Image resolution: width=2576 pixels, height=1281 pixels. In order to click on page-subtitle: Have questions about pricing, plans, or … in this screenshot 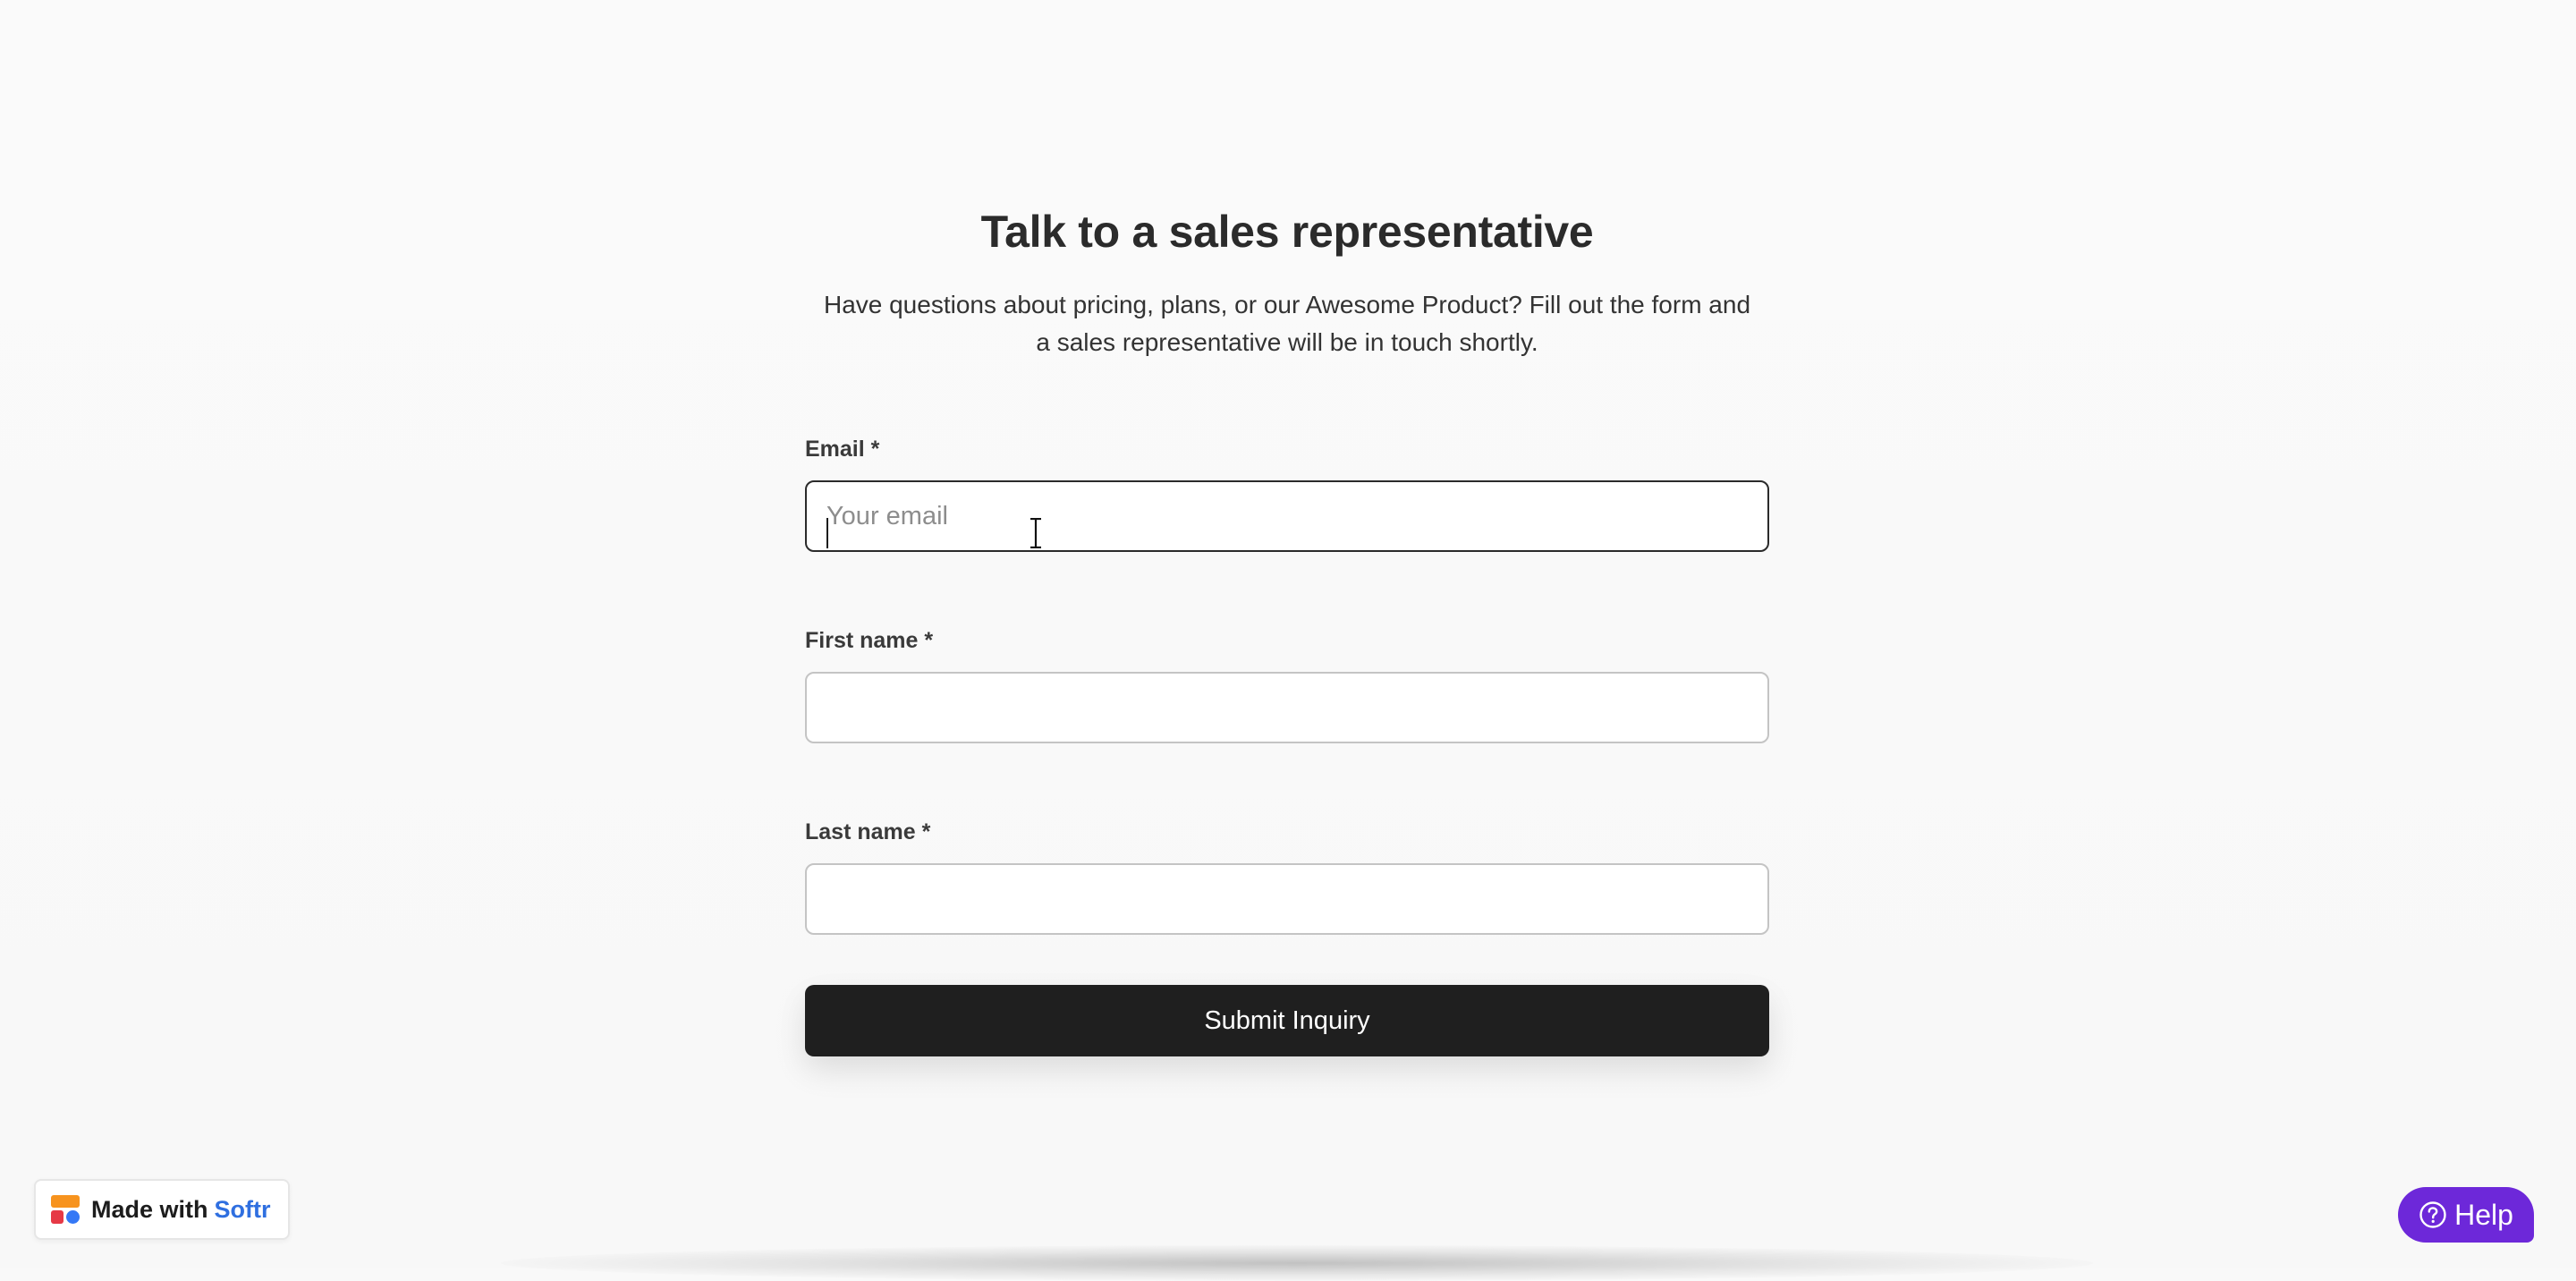, I will do `click(1287, 323)`.